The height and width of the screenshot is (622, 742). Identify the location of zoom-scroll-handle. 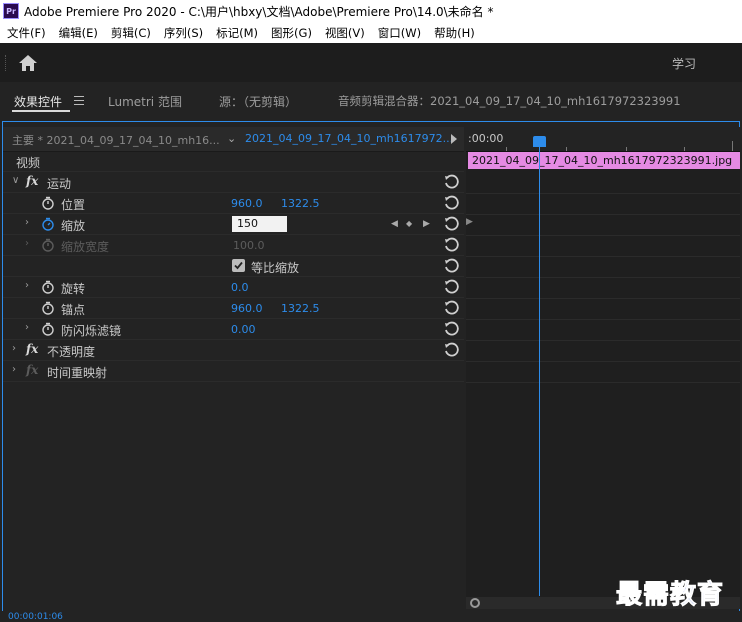
(475, 603).